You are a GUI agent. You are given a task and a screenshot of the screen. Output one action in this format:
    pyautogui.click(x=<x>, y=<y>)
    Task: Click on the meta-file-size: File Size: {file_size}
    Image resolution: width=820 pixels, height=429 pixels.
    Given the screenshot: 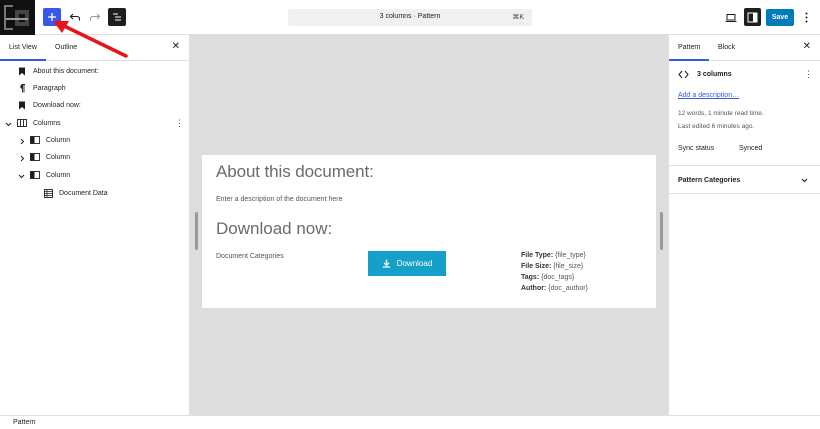 What is the action you would take?
    pyautogui.click(x=552, y=266)
    